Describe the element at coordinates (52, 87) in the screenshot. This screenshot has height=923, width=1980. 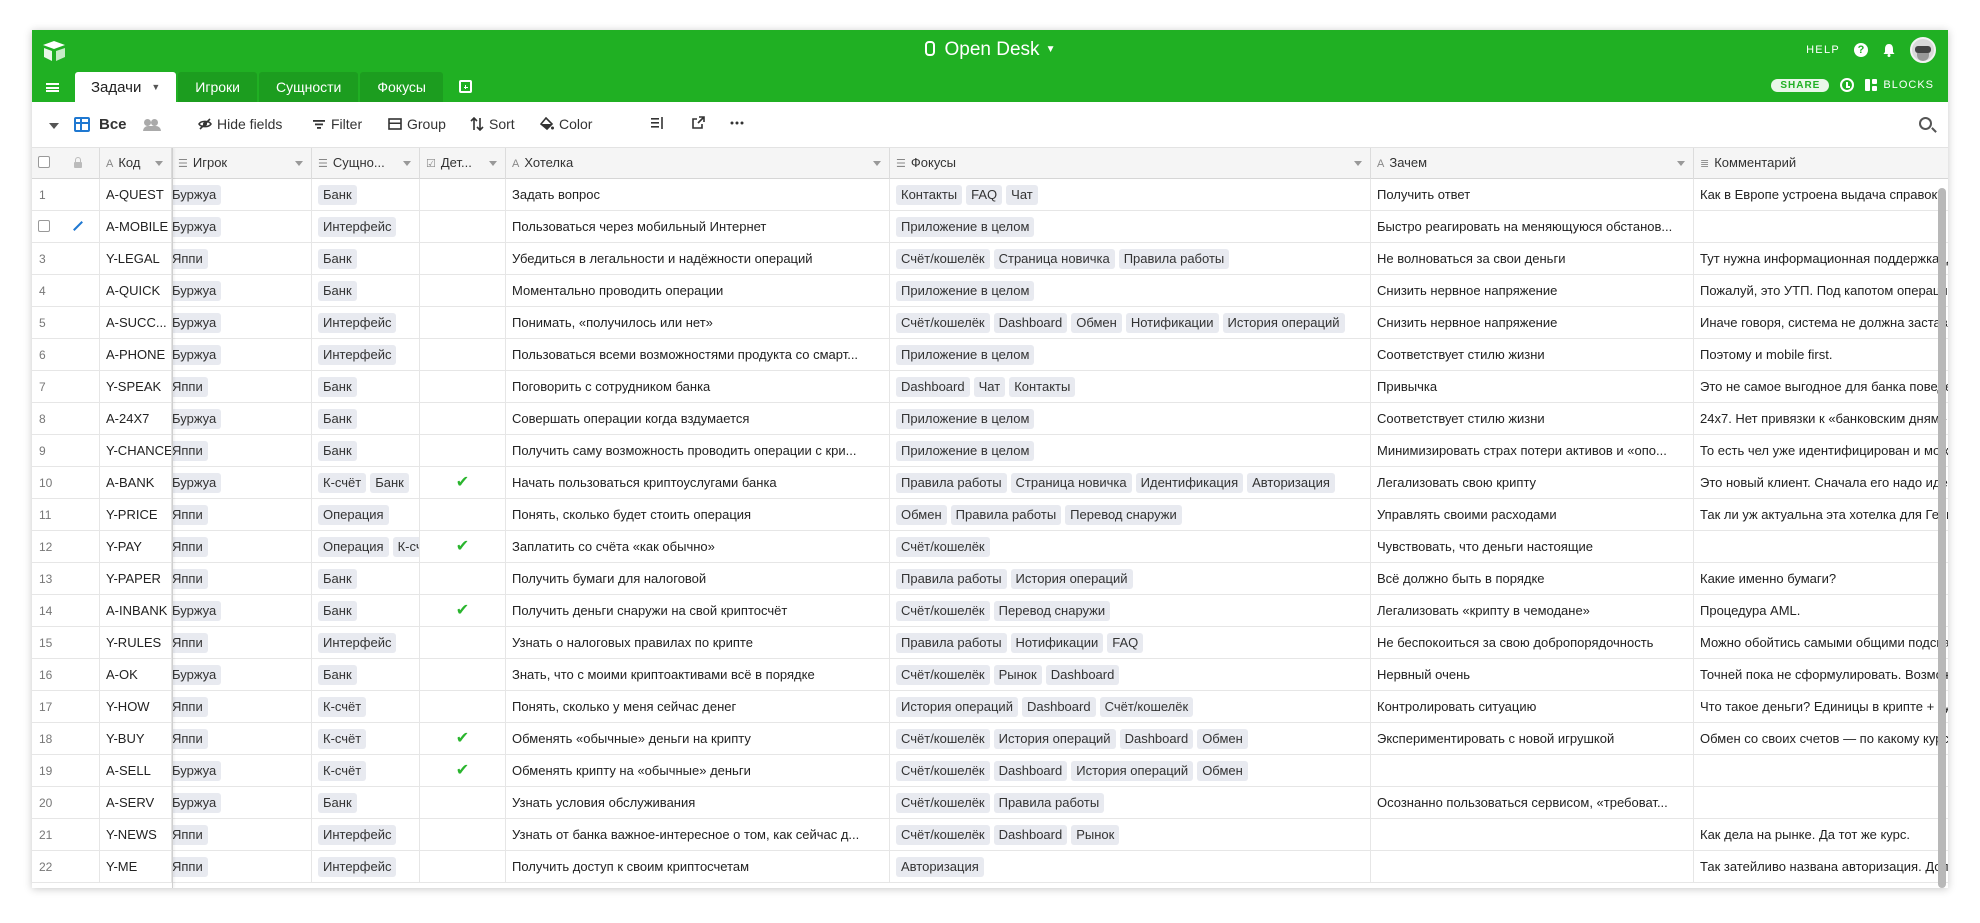
I see `menu-icon` at that location.